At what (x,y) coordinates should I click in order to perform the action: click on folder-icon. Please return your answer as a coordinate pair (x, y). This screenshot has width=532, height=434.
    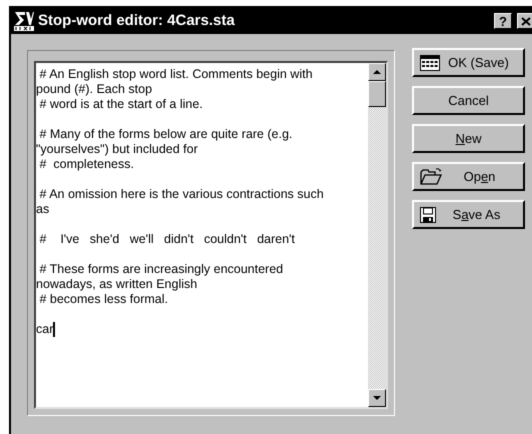
    Looking at the image, I should click on (431, 176).